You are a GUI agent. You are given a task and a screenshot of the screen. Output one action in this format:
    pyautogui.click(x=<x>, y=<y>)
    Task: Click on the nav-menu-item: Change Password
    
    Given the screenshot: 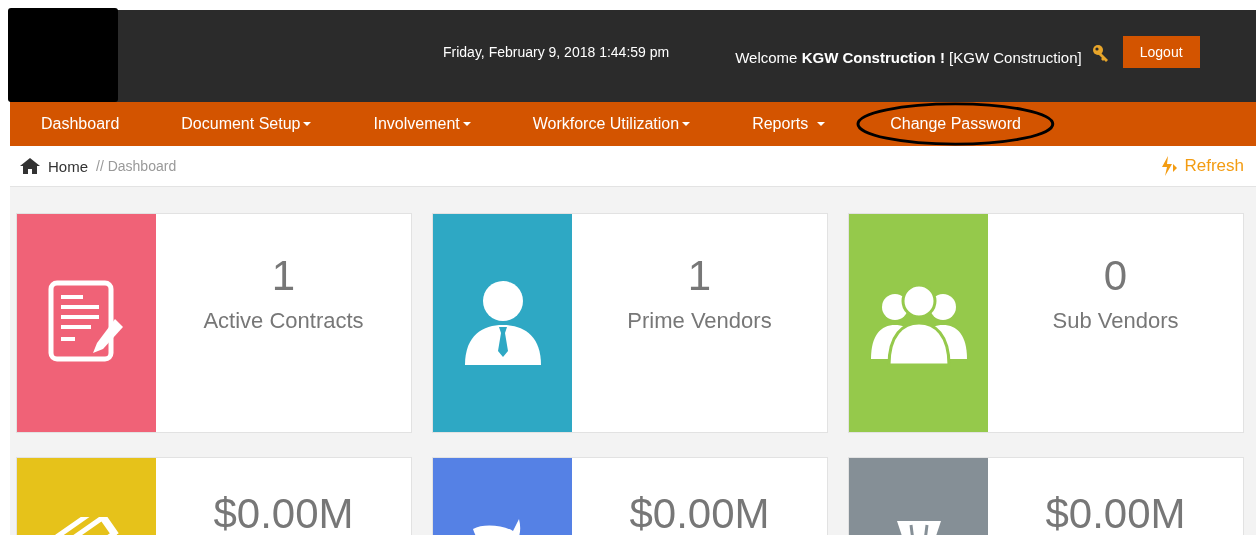 What is the action you would take?
    pyautogui.click(x=955, y=124)
    